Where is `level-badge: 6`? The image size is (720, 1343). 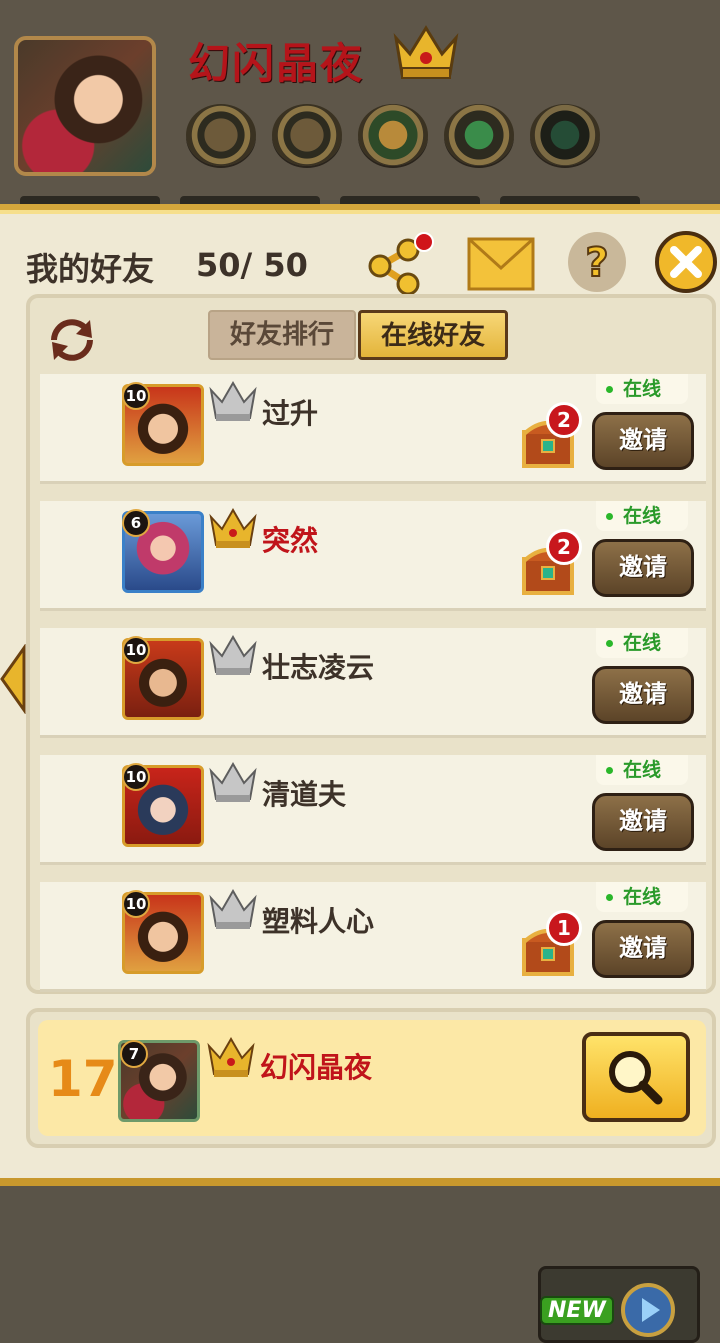 level-badge: 6 is located at coordinates (136, 523).